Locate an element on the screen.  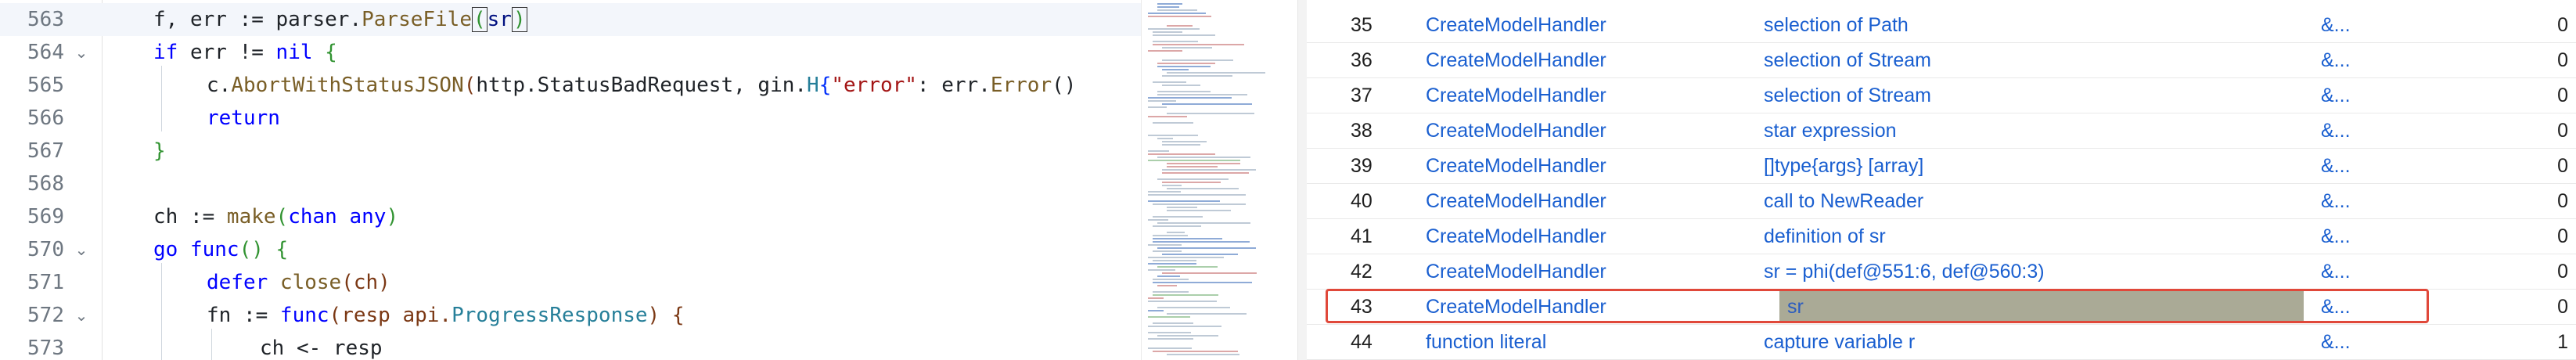
row-index: 36 is located at coordinates (1362, 60).